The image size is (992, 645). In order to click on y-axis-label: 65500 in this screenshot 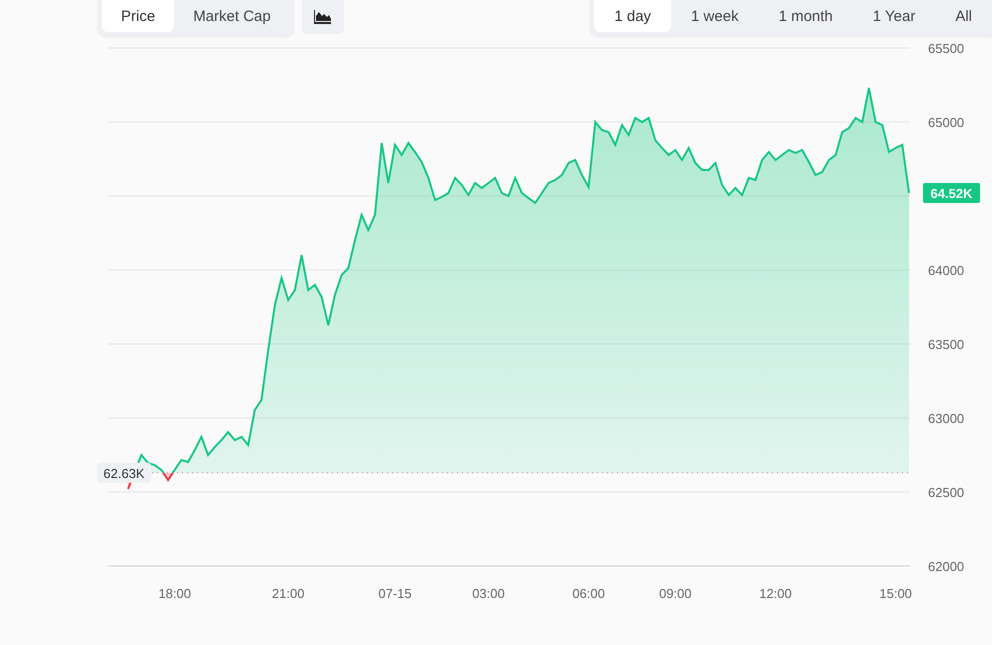, I will do `click(946, 48)`.